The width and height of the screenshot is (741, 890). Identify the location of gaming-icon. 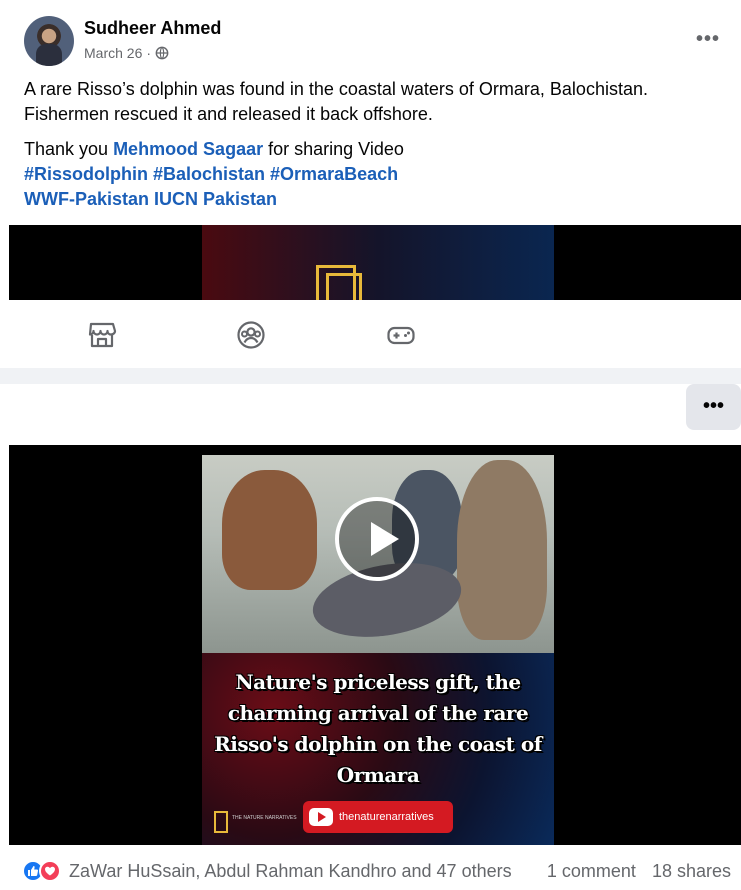
(401, 335).